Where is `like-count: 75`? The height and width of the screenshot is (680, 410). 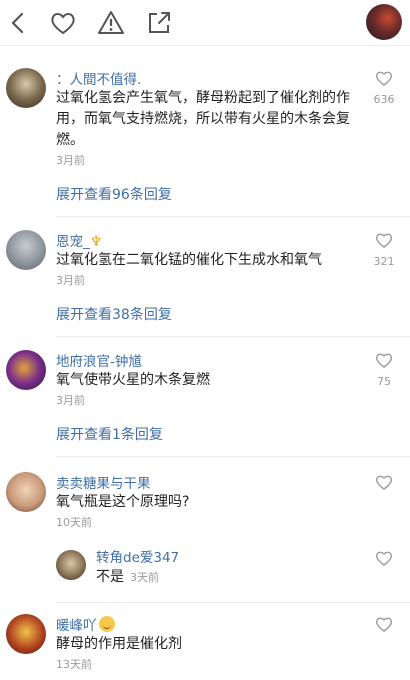 like-count: 75 is located at coordinates (384, 381).